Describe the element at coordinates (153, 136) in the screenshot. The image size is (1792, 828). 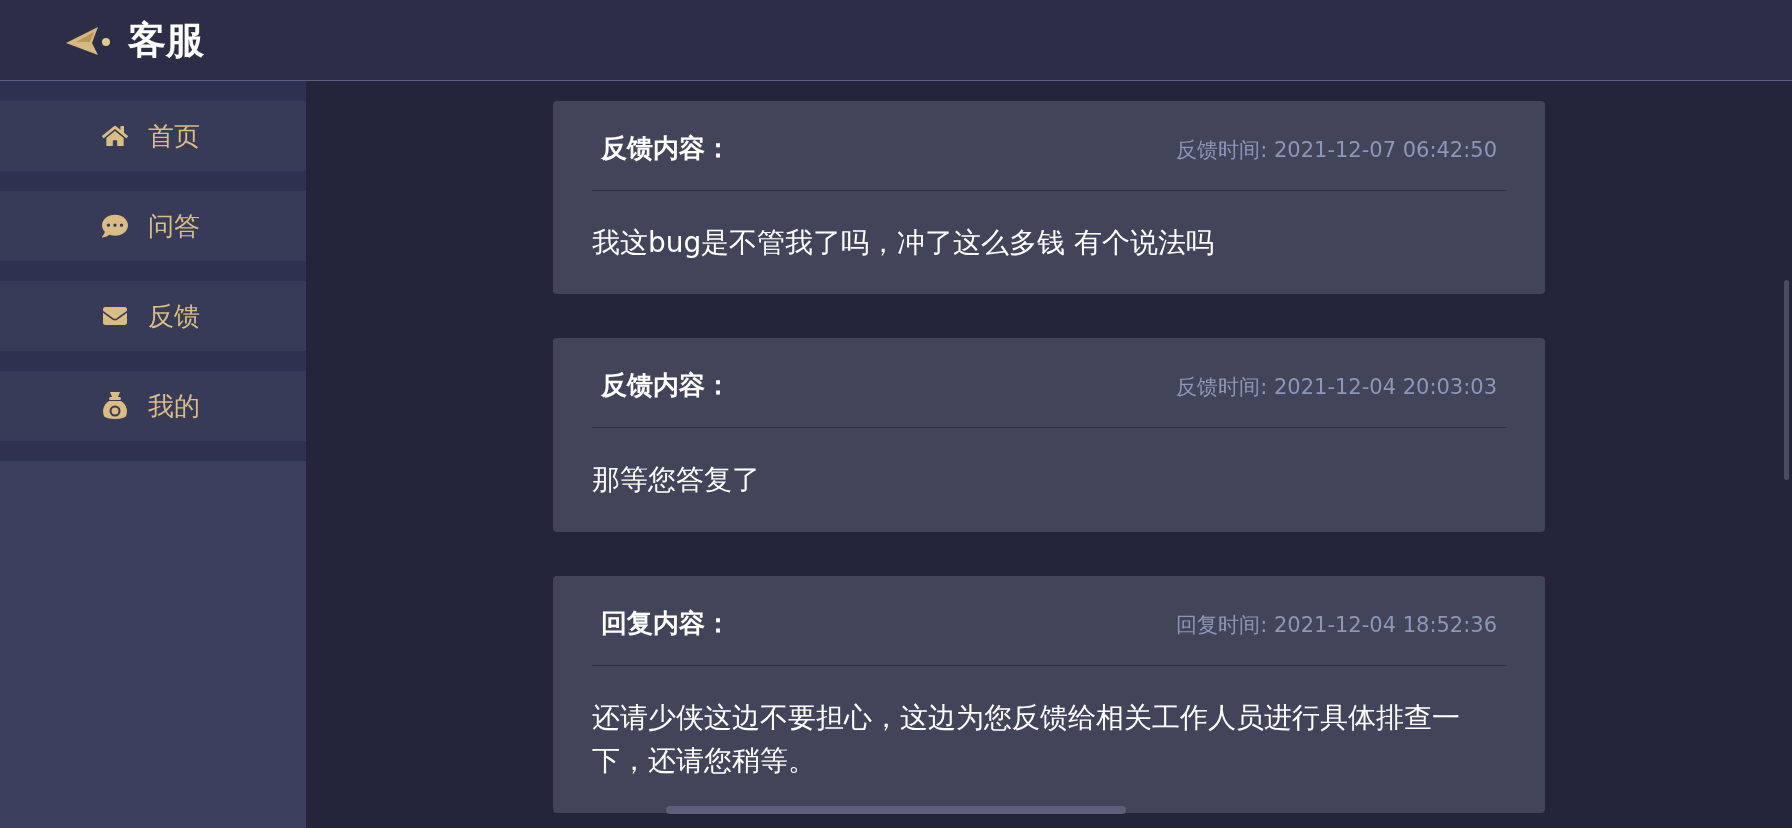
I see `sidebar-item: 首页` at that location.